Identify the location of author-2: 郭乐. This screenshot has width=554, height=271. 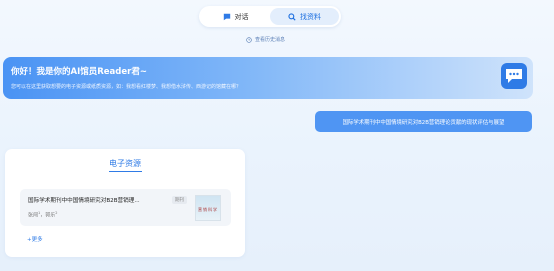
(50, 215).